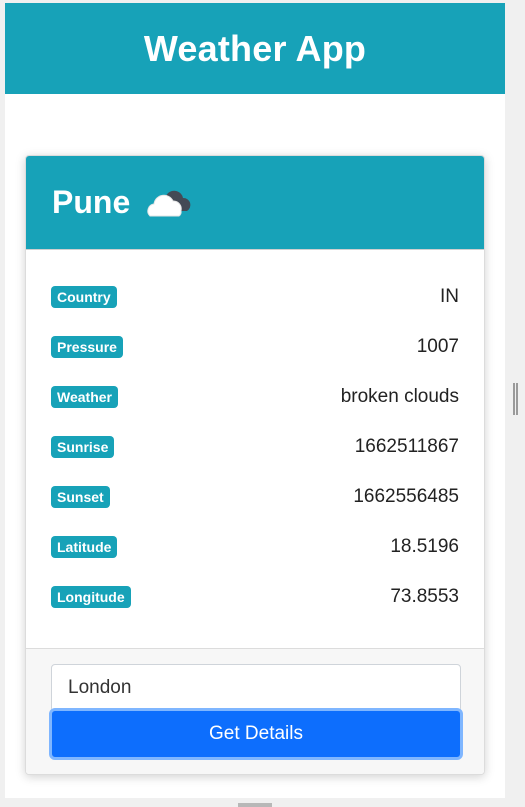  I want to click on weather-badge: Weather, so click(84, 397).